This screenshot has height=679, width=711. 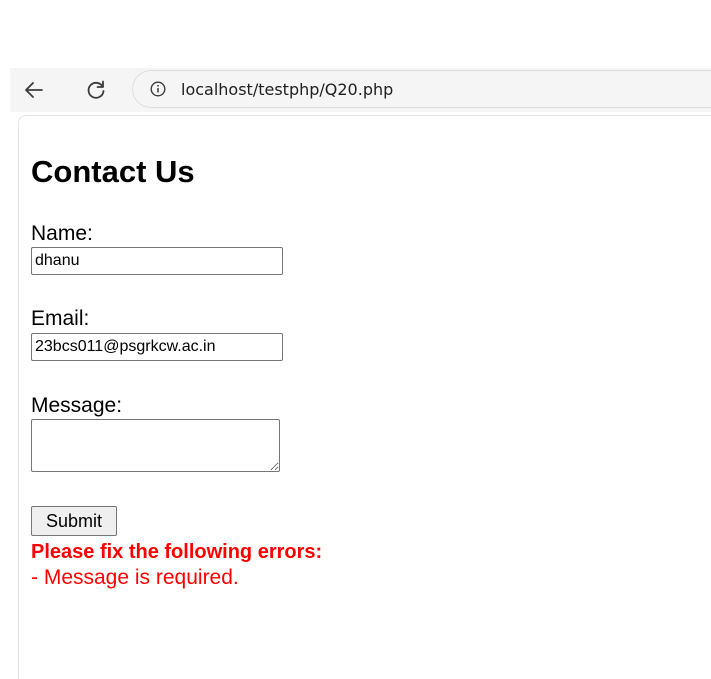 I want to click on url-text: localhost/testphp/Q20.php, so click(x=287, y=89).